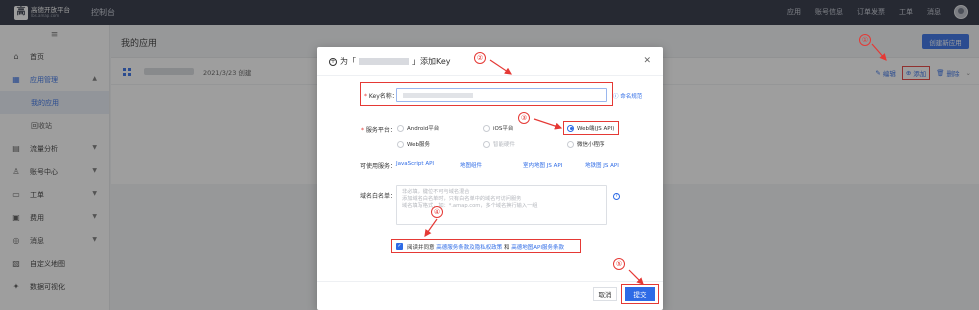 The width and height of the screenshot is (979, 310). I want to click on radio-wechat-miniprogram: 微信小程序, so click(586, 144).